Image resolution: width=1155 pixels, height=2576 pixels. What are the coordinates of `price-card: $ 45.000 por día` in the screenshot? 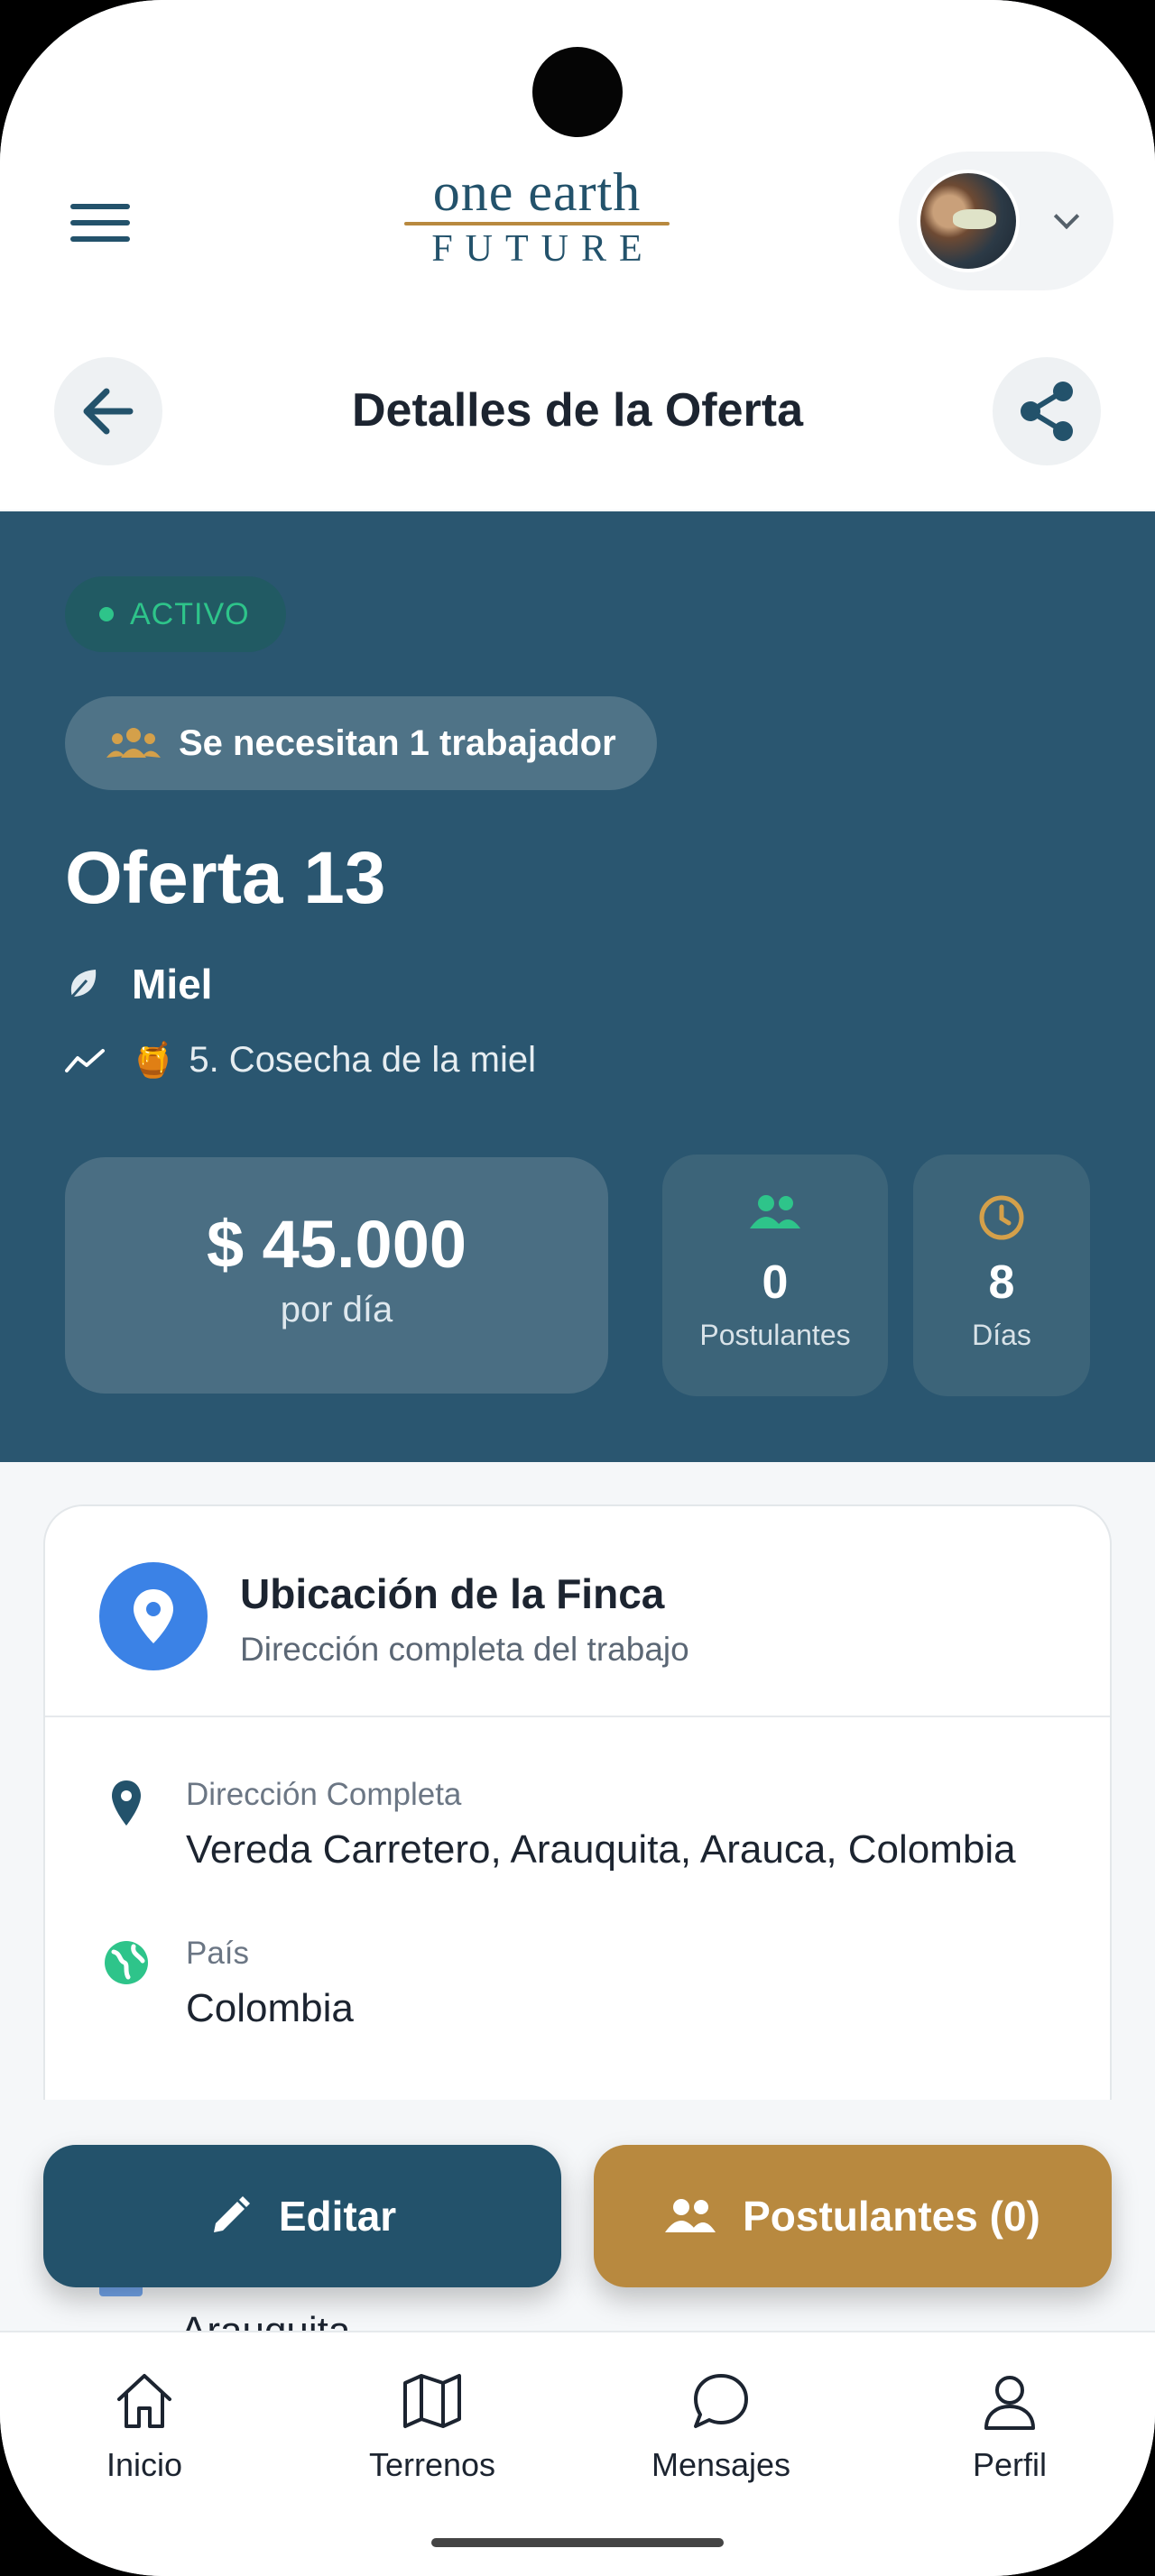 It's located at (336, 1276).